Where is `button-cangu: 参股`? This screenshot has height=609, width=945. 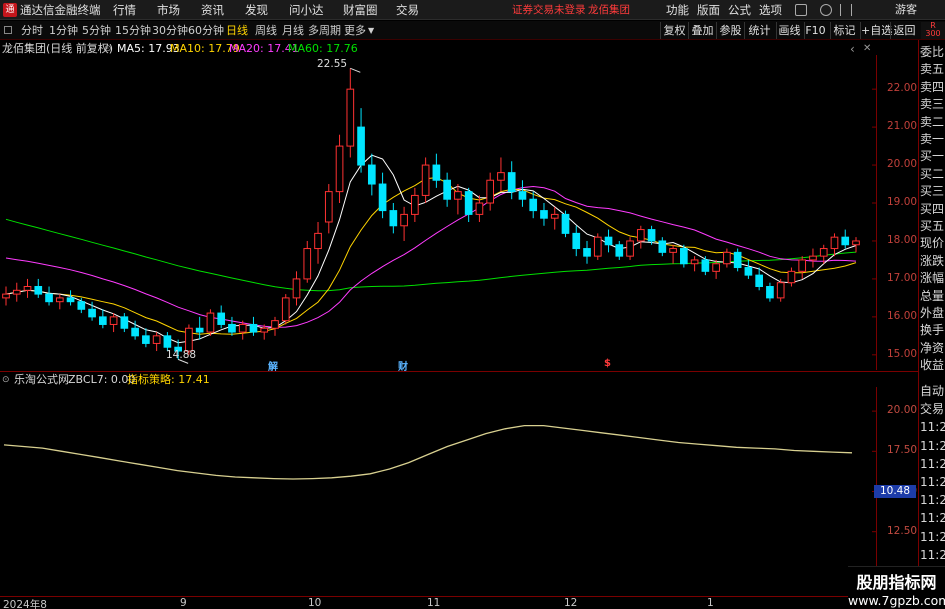 button-cangu: 参股 is located at coordinates (730, 30).